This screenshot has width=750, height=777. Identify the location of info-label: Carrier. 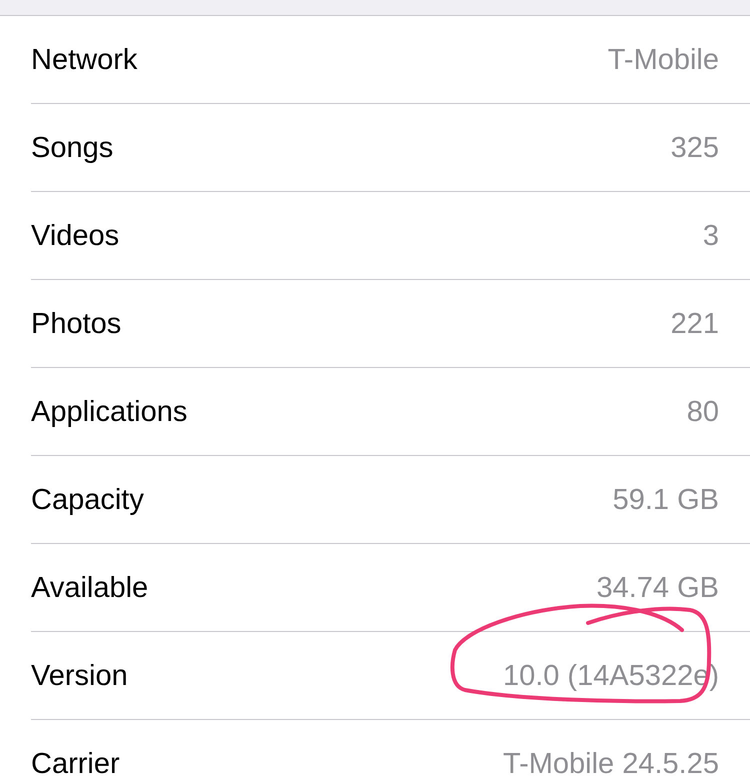
(75, 763).